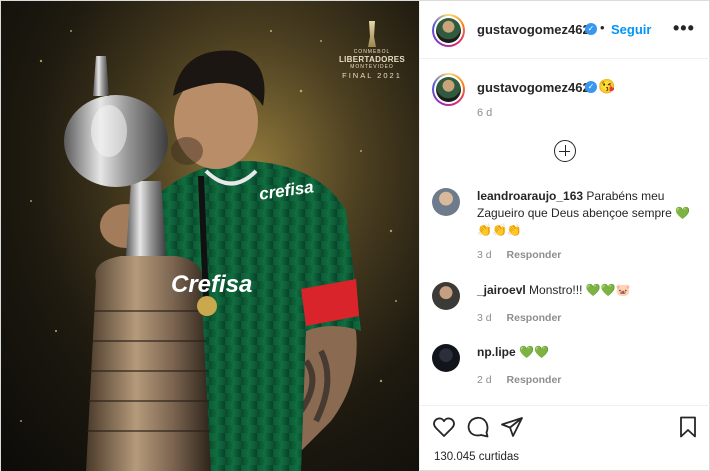  I want to click on follow-button: Seguir, so click(631, 29).